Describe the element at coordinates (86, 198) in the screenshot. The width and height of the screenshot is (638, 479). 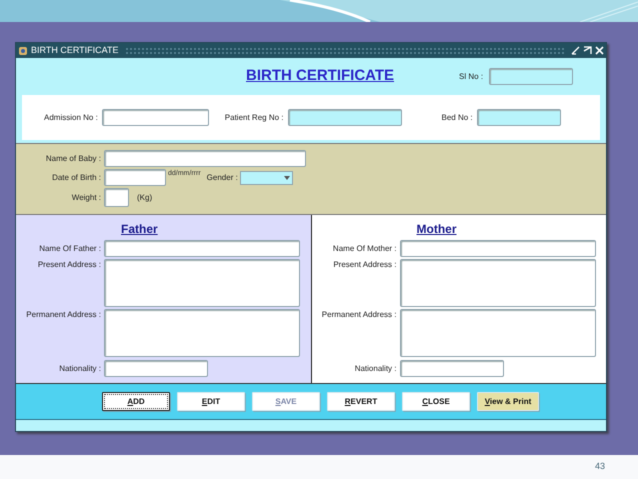
I see `field-label: Weight :` at that location.